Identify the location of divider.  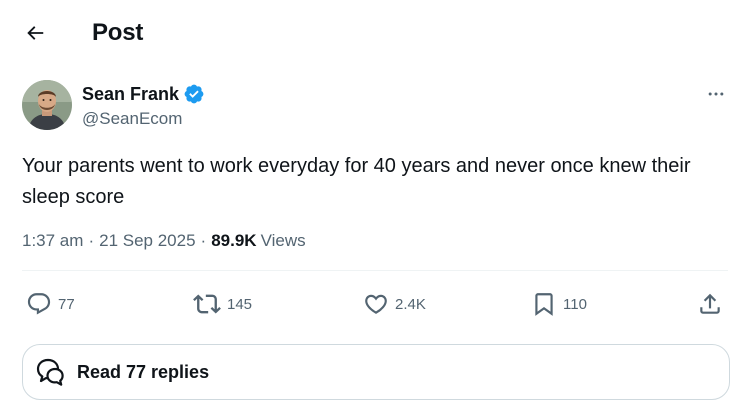
(375, 270).